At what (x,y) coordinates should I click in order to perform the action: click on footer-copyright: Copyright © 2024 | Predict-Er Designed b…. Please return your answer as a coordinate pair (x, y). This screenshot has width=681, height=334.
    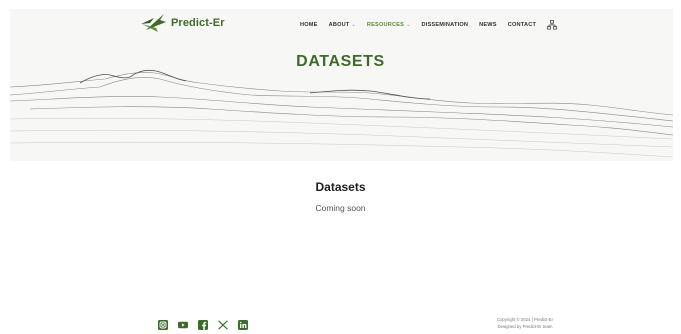
    Looking at the image, I should click on (525, 323).